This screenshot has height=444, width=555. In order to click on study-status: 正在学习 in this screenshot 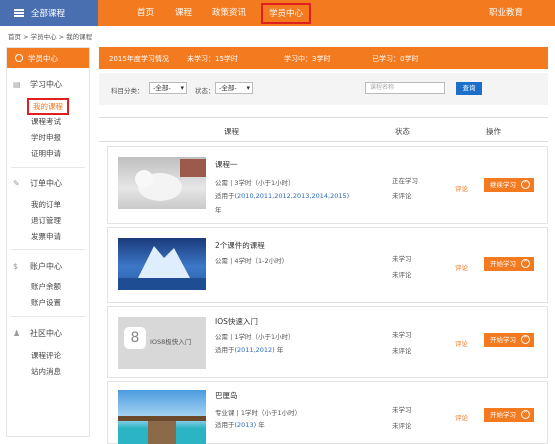, I will do `click(405, 181)`.